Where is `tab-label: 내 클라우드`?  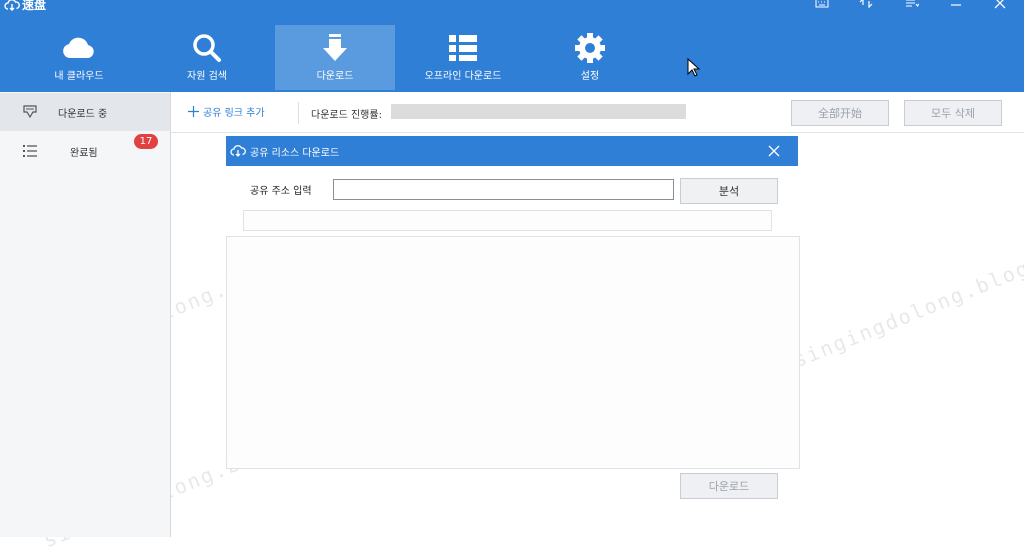 tab-label: 내 클라우드 is located at coordinates (79, 76).